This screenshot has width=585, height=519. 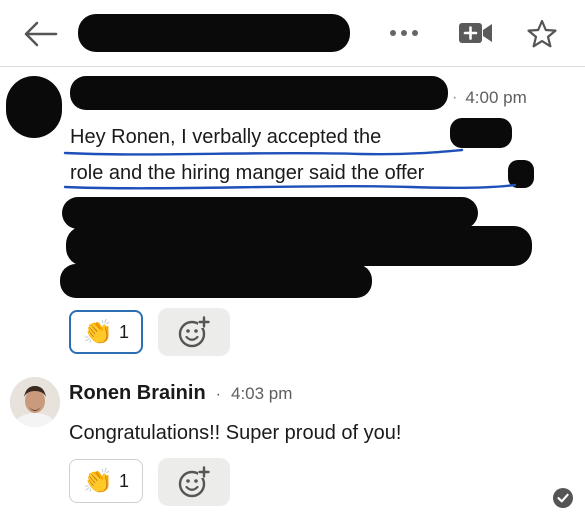 I want to click on conversation-header, so click(x=292, y=33).